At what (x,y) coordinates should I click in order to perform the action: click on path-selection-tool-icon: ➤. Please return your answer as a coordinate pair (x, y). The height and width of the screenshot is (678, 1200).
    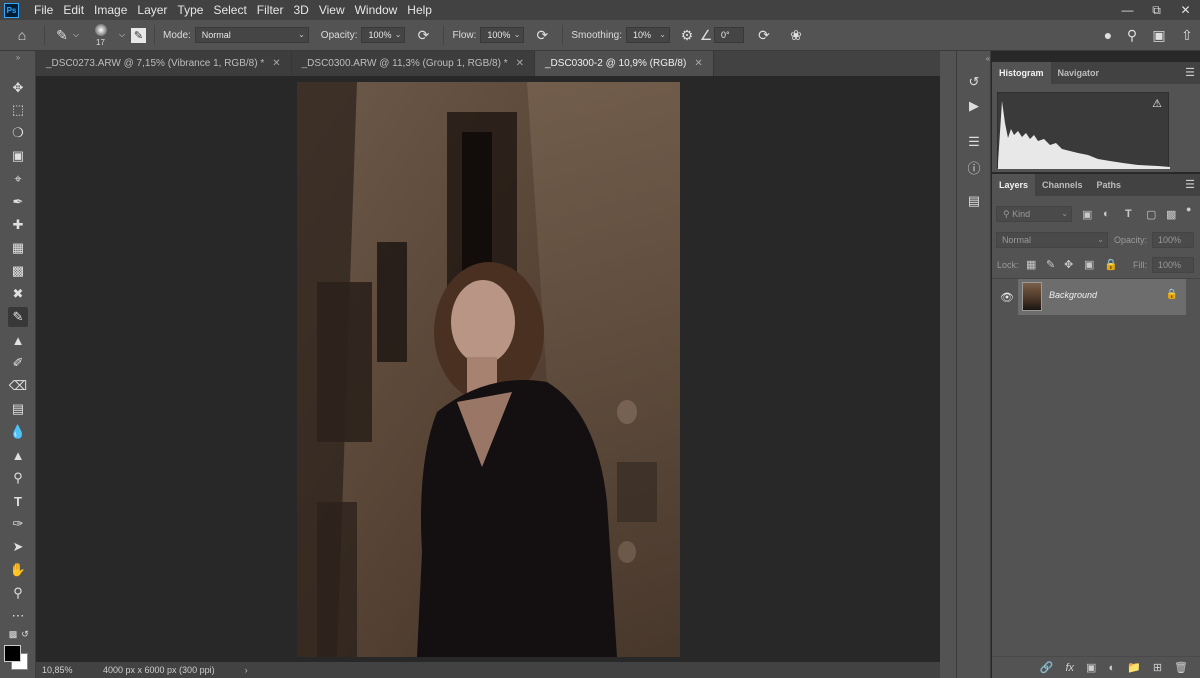
    Looking at the image, I should click on (18, 547).